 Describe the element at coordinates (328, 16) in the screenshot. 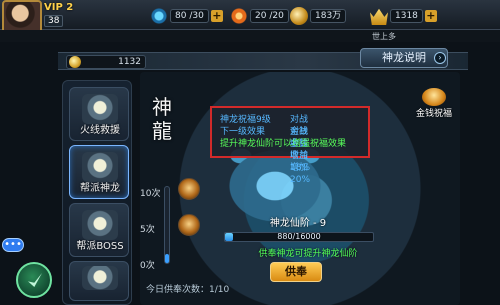

I see `gold-value: 183万` at that location.